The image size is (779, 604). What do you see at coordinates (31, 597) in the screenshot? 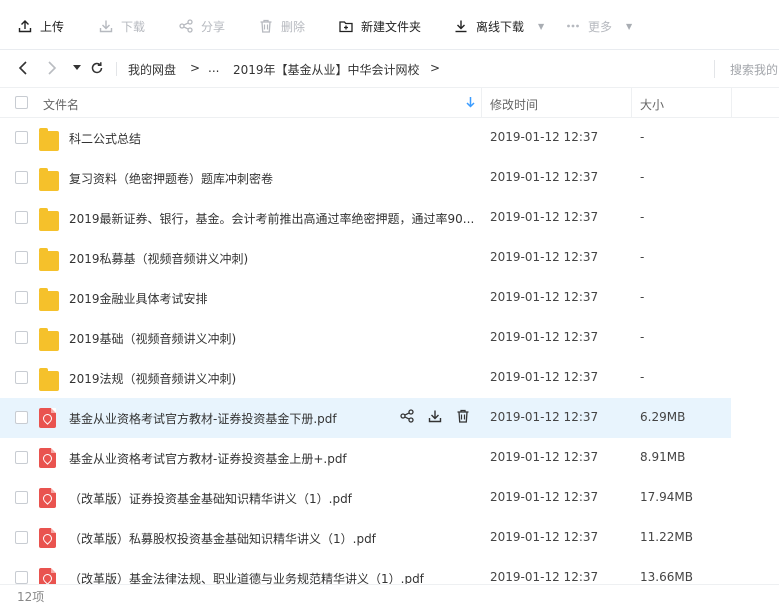
I see `item-count: 12项` at bounding box center [31, 597].